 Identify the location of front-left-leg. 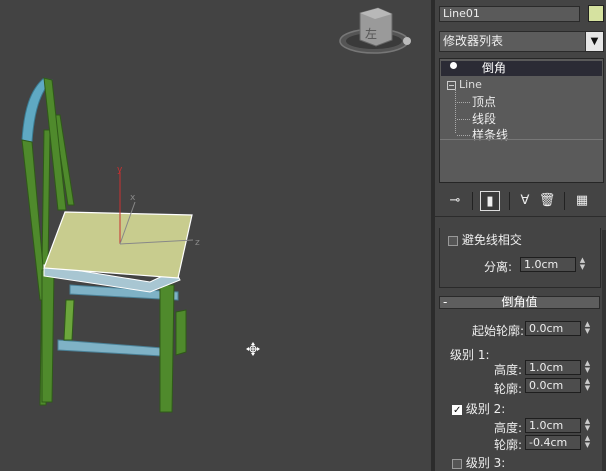
(48, 336).